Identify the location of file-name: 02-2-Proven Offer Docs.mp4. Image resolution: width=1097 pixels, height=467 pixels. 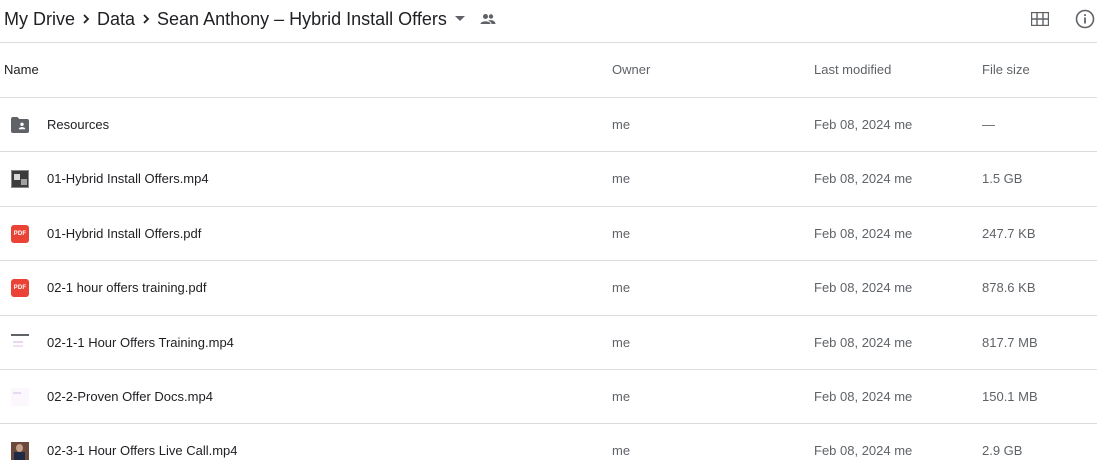
(130, 396).